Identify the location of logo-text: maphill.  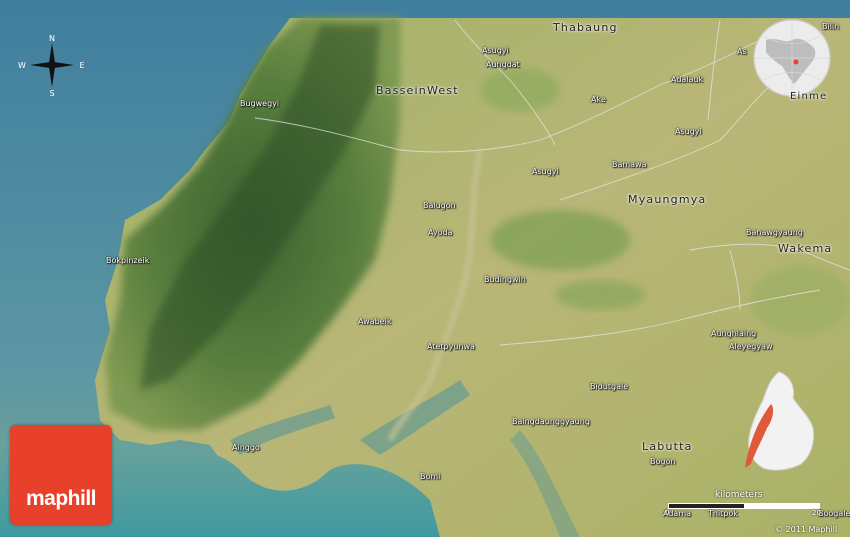
(61, 498).